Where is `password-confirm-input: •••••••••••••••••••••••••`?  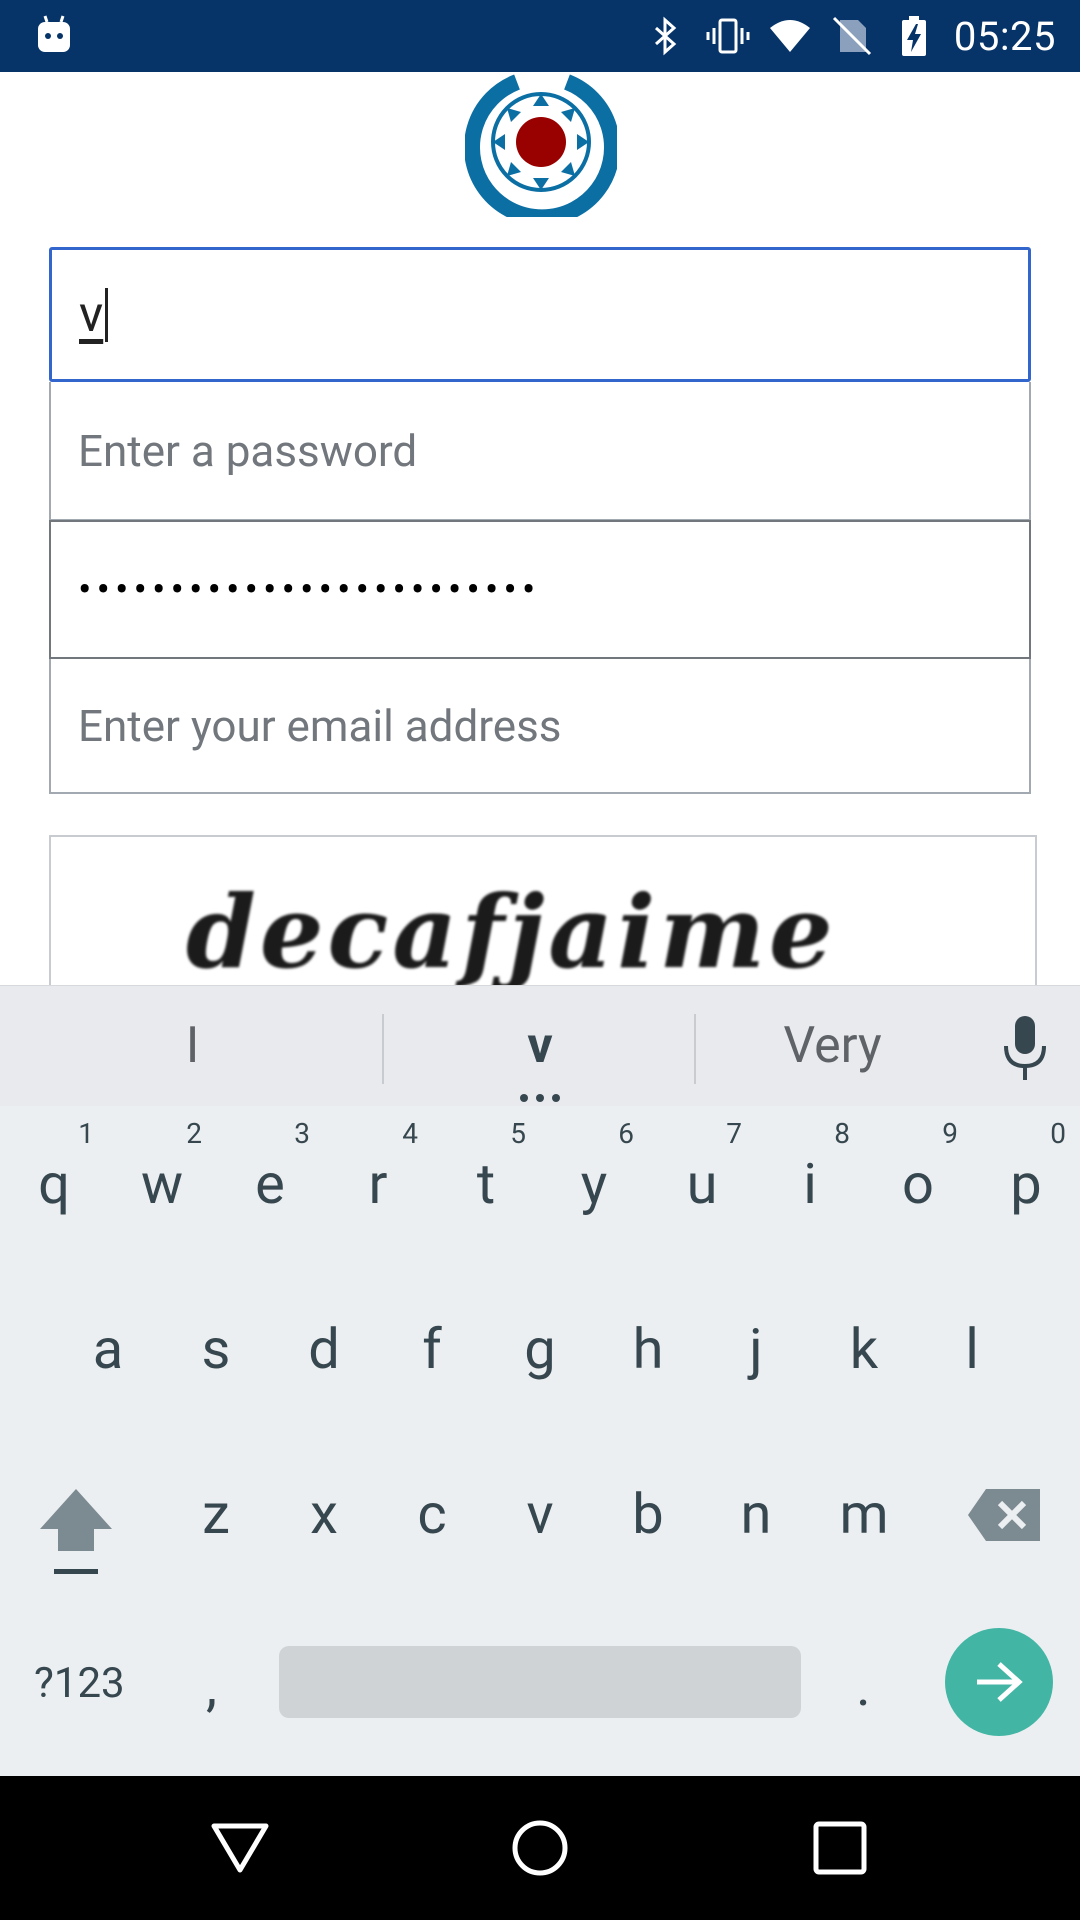 password-confirm-input: ••••••••••••••••••••••••• is located at coordinates (540, 589).